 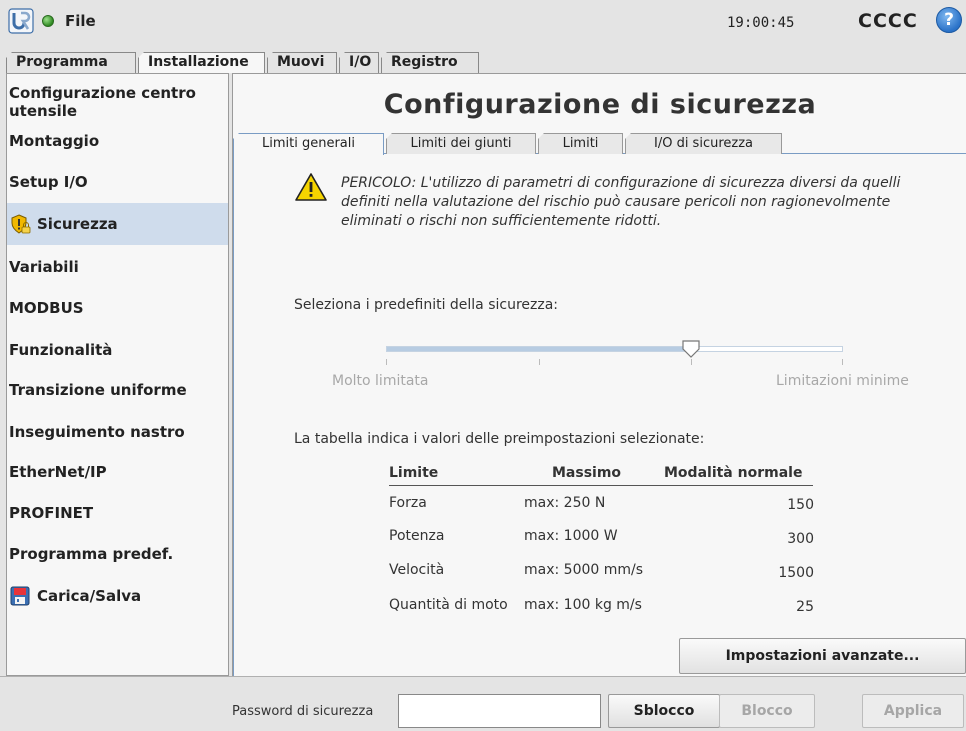 I want to click on warning-icon, so click(x=311, y=187).